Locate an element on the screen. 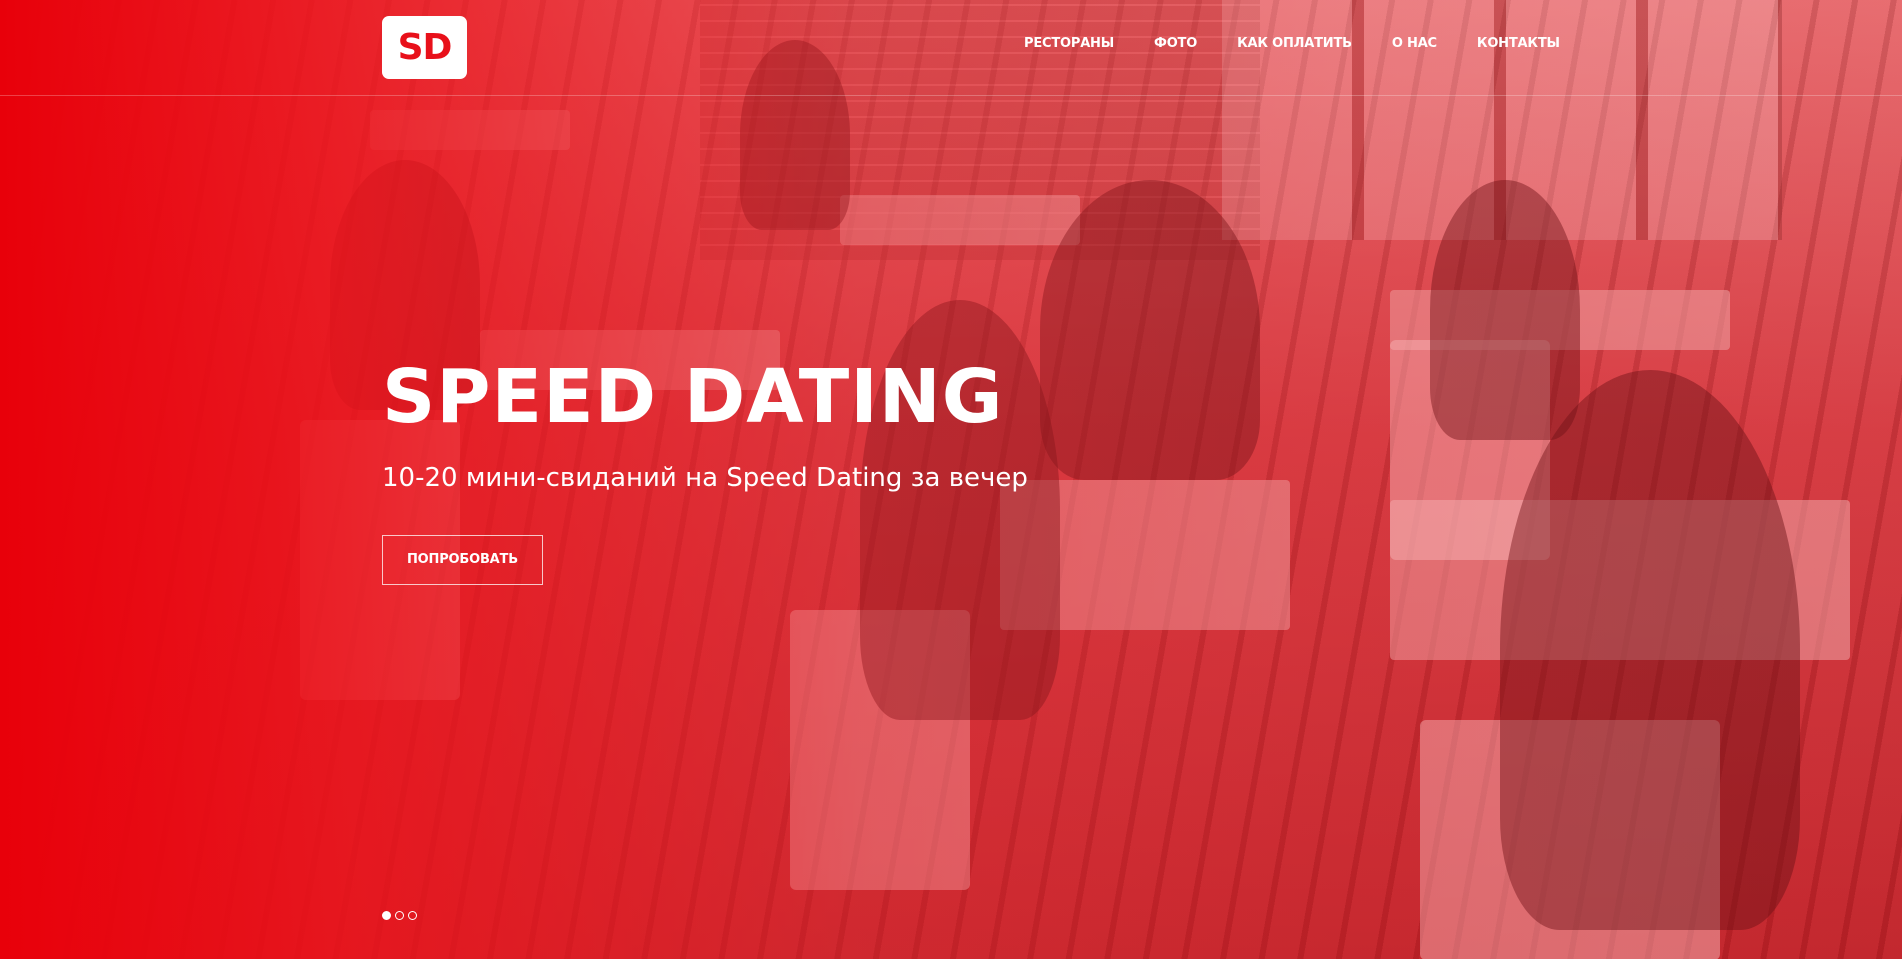 The image size is (1902, 959). logo-link: SD is located at coordinates (424, 47).